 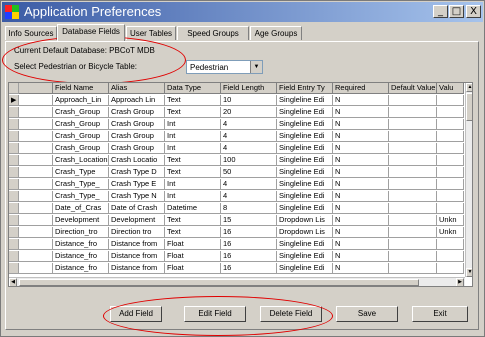 I want to click on grid-cell: Date of Crash, so click(x=137, y=208).